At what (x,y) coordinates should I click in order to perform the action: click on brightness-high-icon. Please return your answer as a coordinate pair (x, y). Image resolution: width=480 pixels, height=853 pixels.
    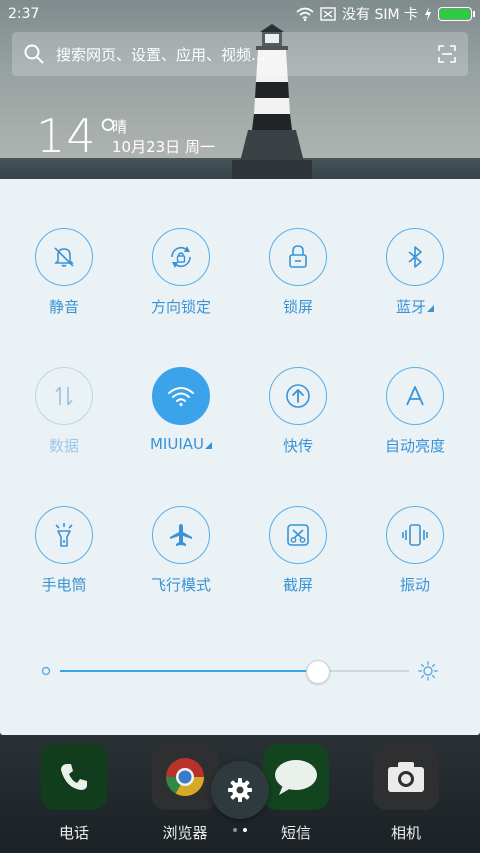
    Looking at the image, I should click on (428, 671).